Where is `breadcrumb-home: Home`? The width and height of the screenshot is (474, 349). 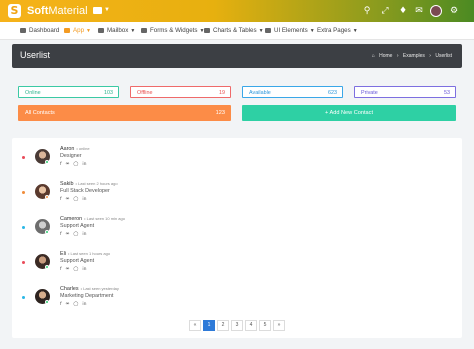
breadcrumb-home: Home is located at coordinates (385, 56).